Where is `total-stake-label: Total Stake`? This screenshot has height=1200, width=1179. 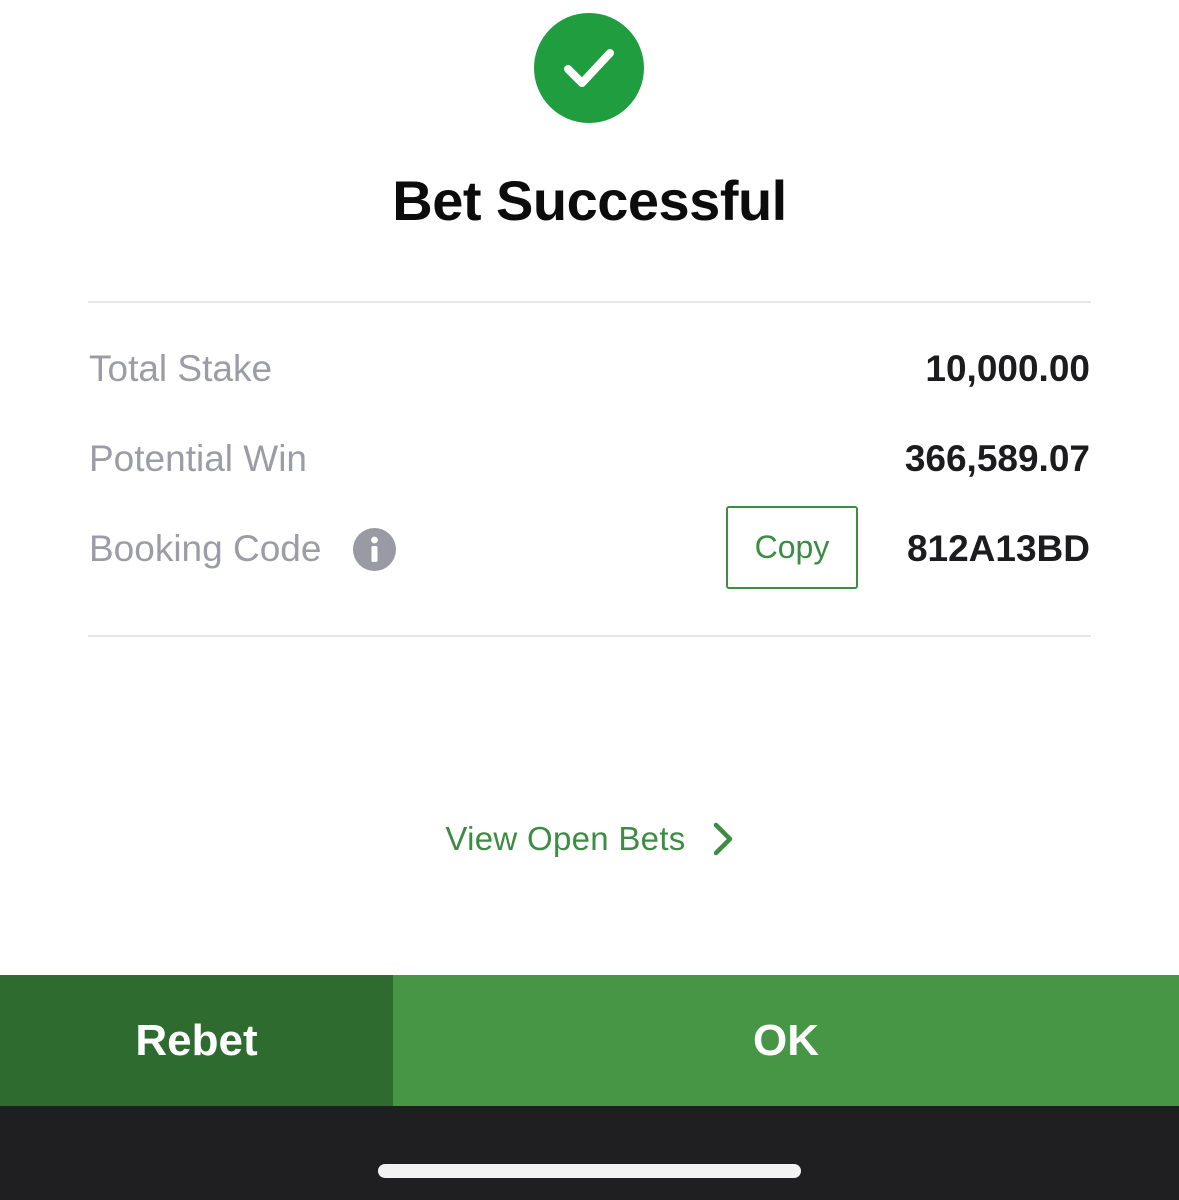 total-stake-label: Total Stake is located at coordinates (181, 368).